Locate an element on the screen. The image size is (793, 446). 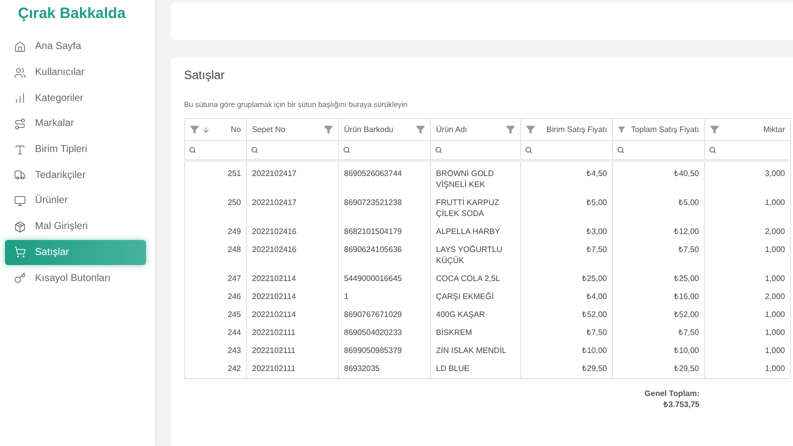
sidebar-item: Ana Sayfa is located at coordinates (75, 47).